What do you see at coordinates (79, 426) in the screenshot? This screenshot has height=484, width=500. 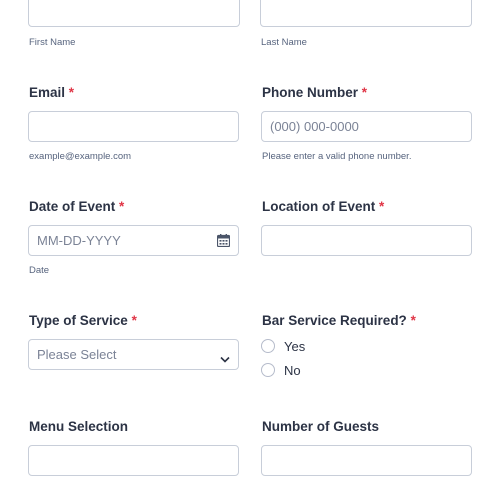 I see `menu-label: Menu Selection` at bounding box center [79, 426].